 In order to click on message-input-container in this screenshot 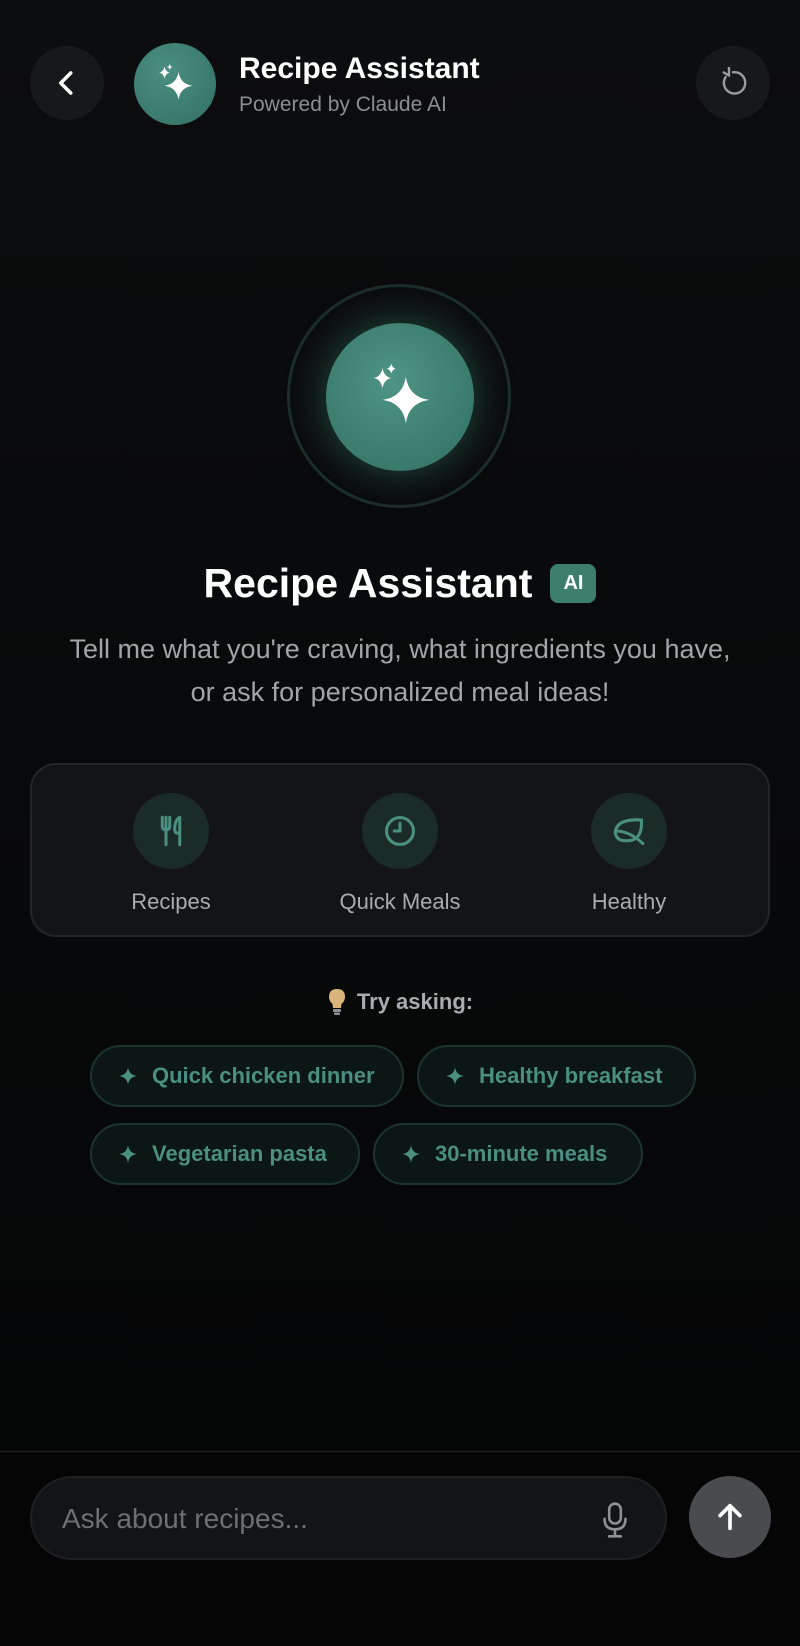, I will do `click(348, 1518)`.